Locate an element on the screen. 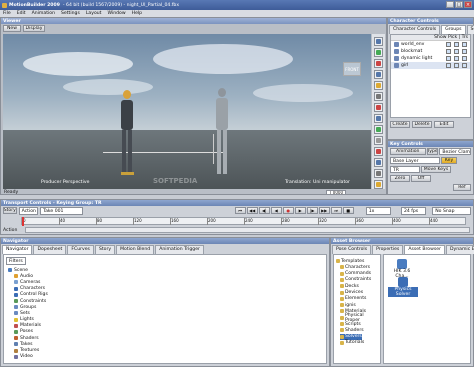 The height and width of the screenshot is (367, 474). layer-select: Base Layer is located at coordinates (415, 160).